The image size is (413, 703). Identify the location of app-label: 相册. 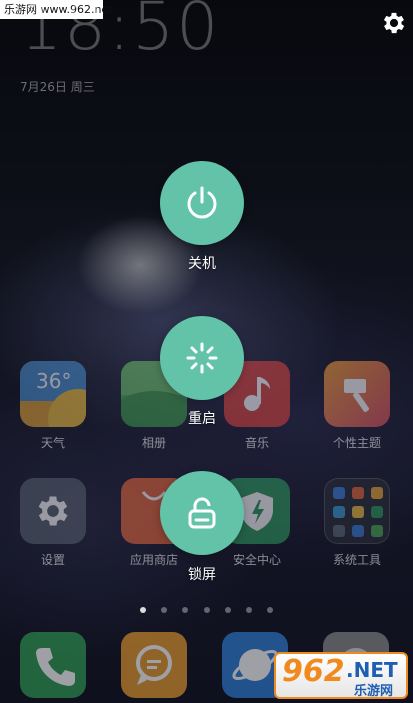
(153, 443).